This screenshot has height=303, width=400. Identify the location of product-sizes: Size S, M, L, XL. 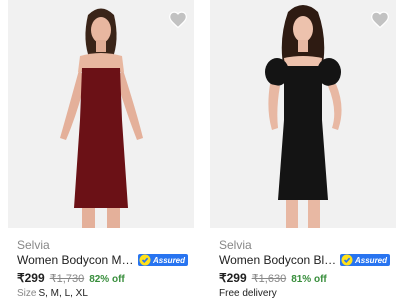
(52, 293).